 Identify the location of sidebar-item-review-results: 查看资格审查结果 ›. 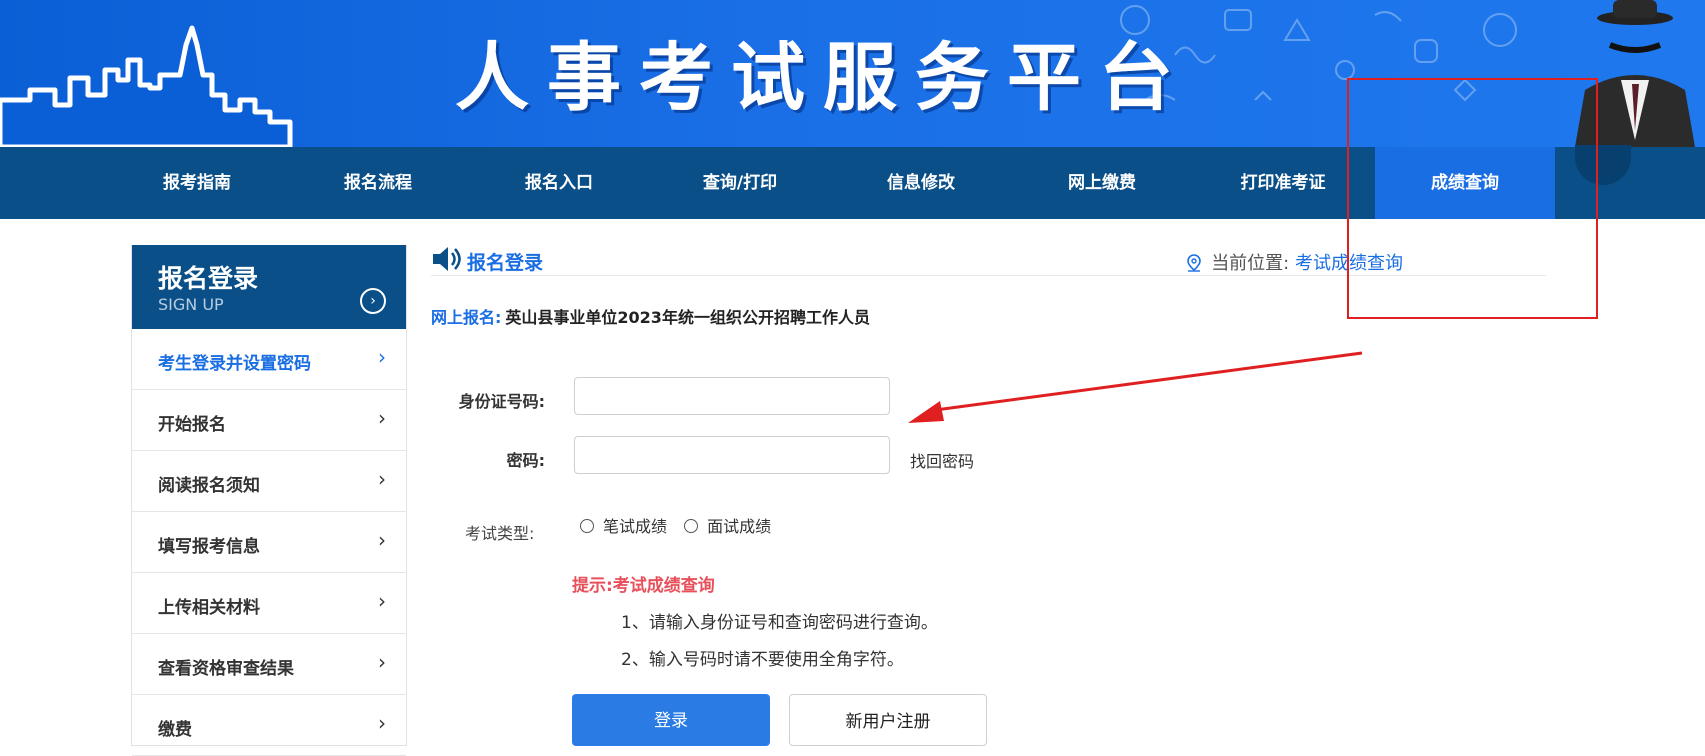
(269, 664).